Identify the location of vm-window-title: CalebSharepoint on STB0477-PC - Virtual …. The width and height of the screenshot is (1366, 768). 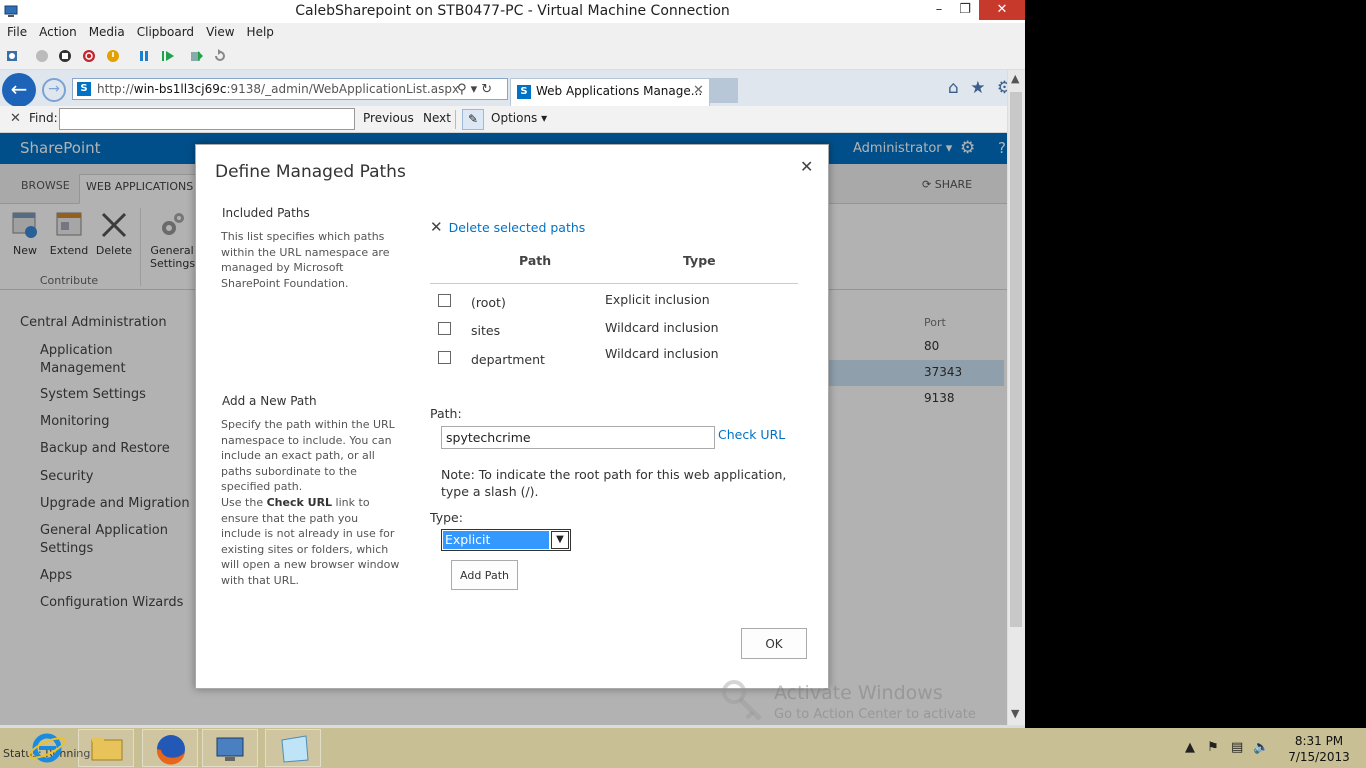
(512, 11).